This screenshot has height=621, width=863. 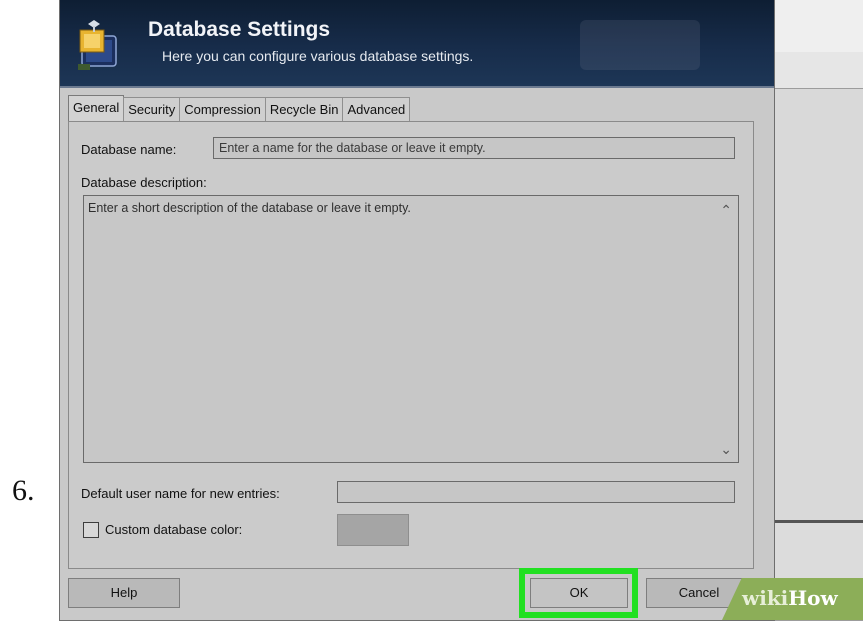 I want to click on background-toolbar, so click(x=817, y=26).